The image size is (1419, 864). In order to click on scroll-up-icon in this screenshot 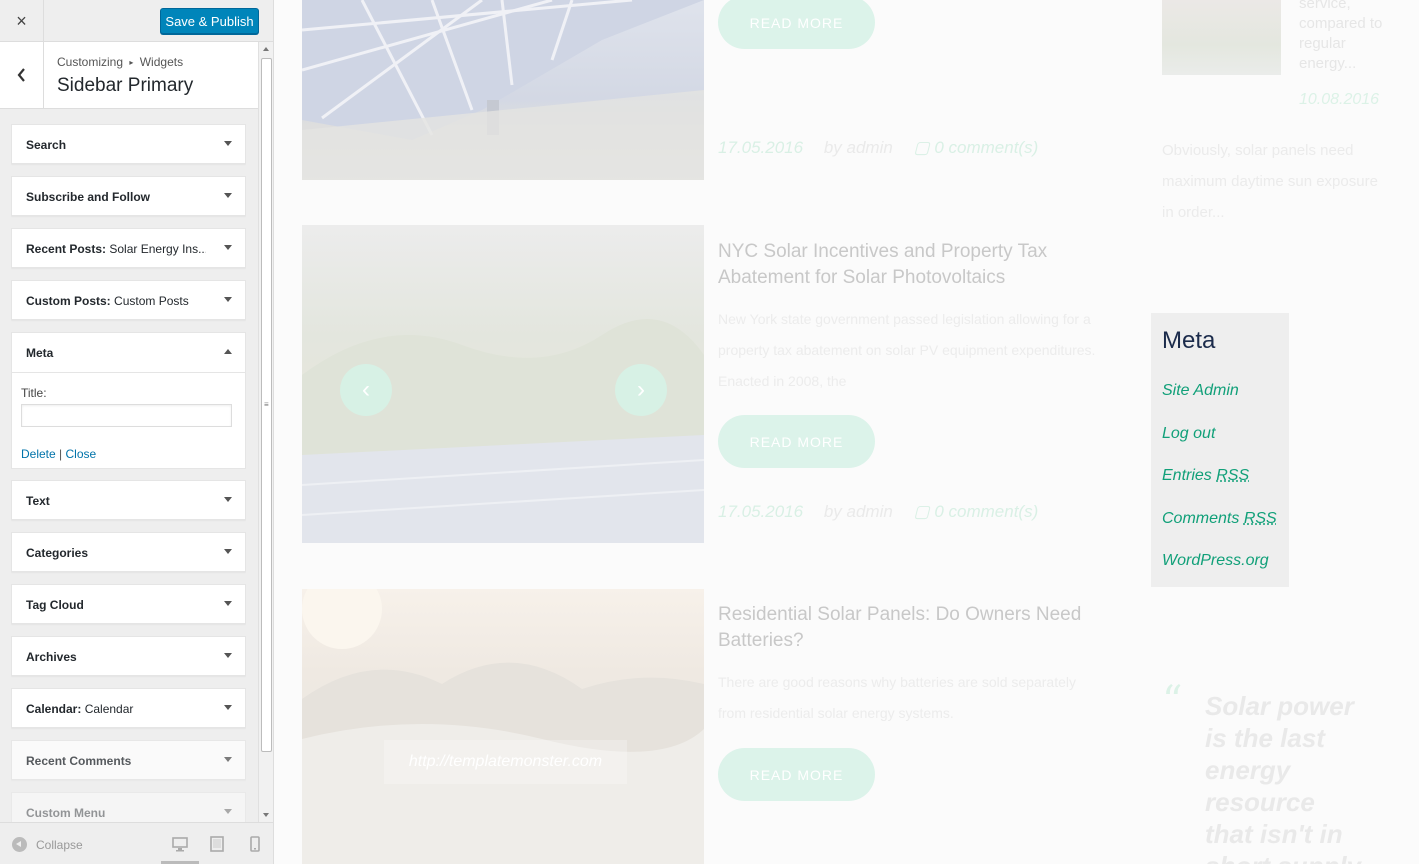, I will do `click(266, 49)`.